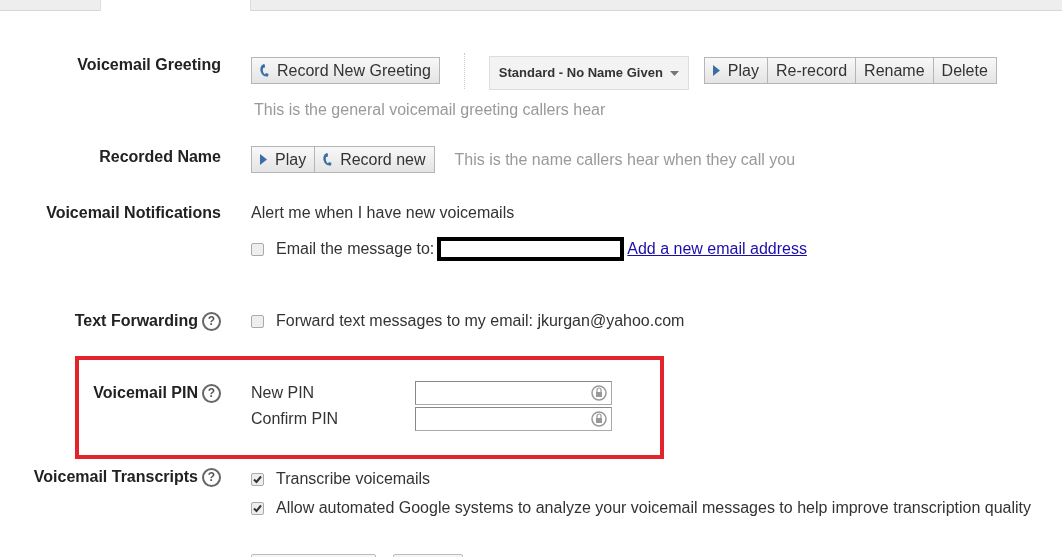 This screenshot has height=557, width=1062. What do you see at coordinates (136, 321) in the screenshot?
I see `setting-label: Text Forwarding` at bounding box center [136, 321].